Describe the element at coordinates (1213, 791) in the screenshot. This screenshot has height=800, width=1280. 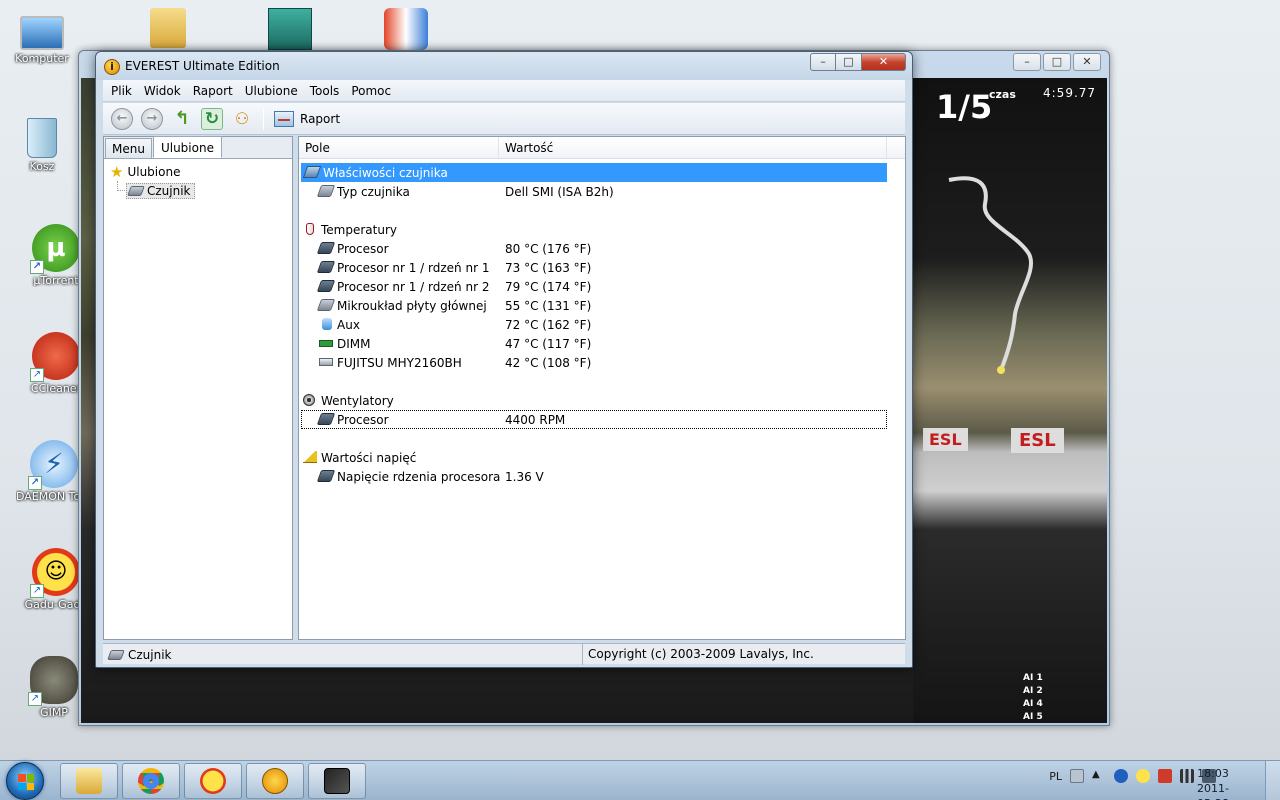
I see `clock-date: 2011-05-28` at that location.